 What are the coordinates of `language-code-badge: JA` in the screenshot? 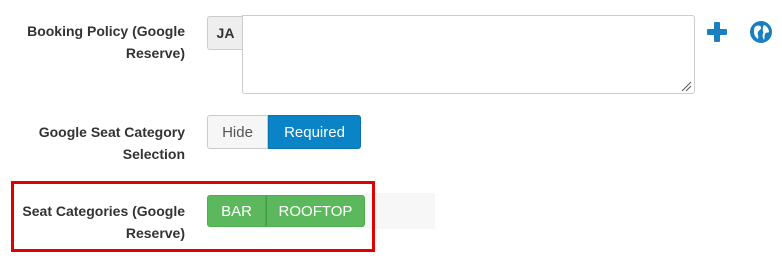 It's located at (225, 33).